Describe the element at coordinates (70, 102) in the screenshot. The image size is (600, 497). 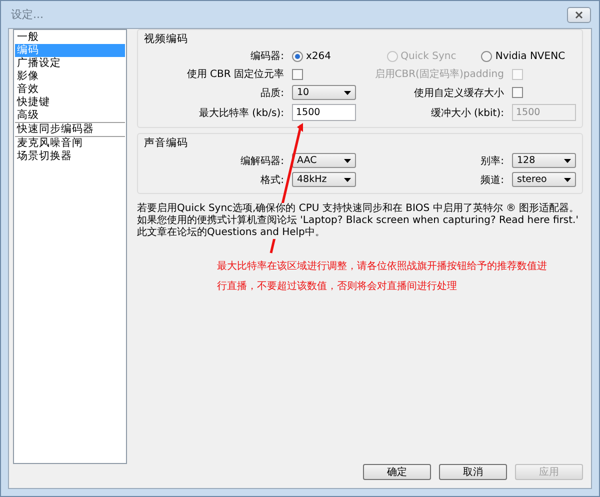
I see `category-item: 快捷键` at that location.